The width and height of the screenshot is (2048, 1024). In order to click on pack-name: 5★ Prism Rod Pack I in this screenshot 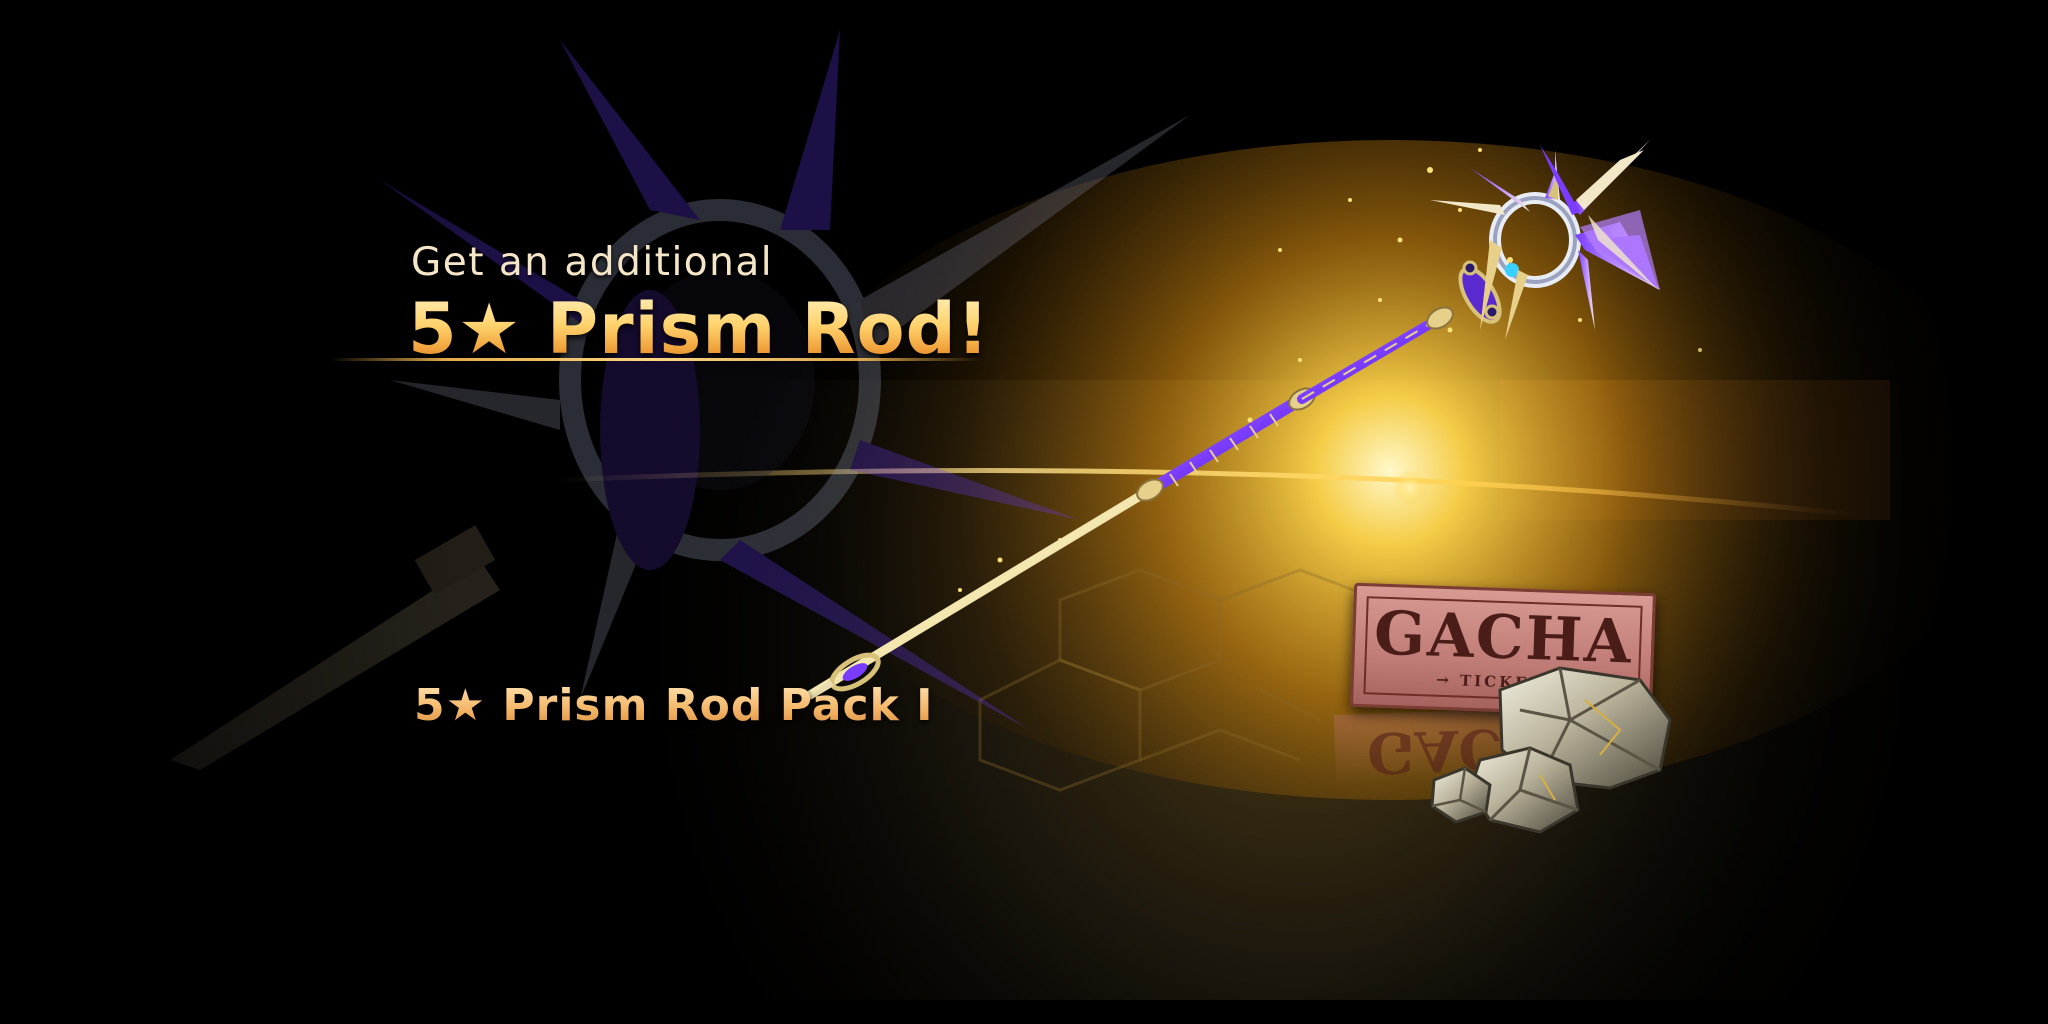, I will do `click(674, 705)`.